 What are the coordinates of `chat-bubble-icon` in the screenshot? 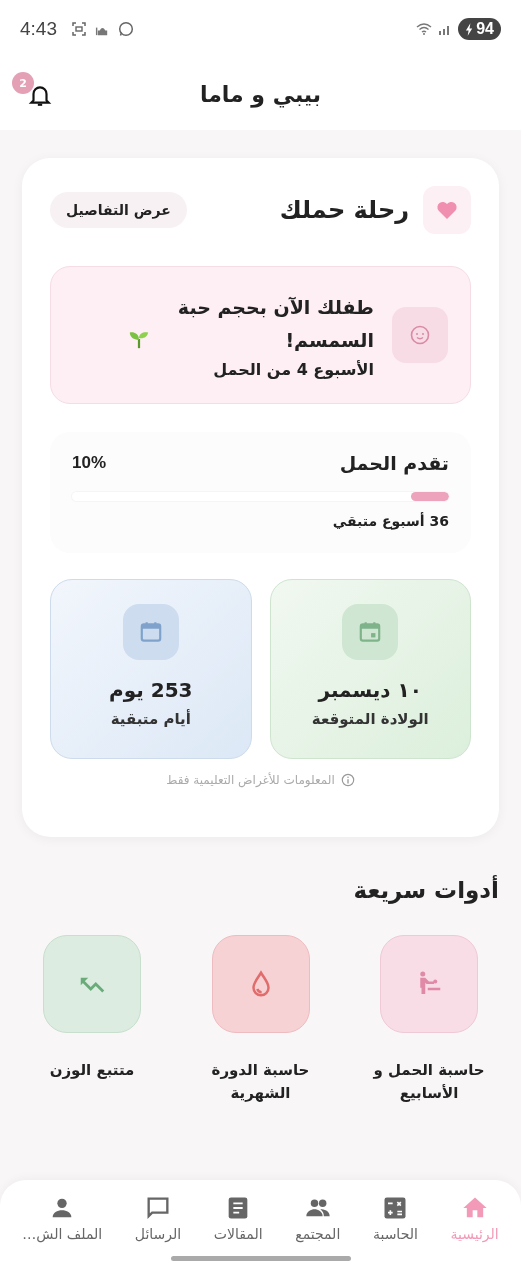 It's located at (126, 29).